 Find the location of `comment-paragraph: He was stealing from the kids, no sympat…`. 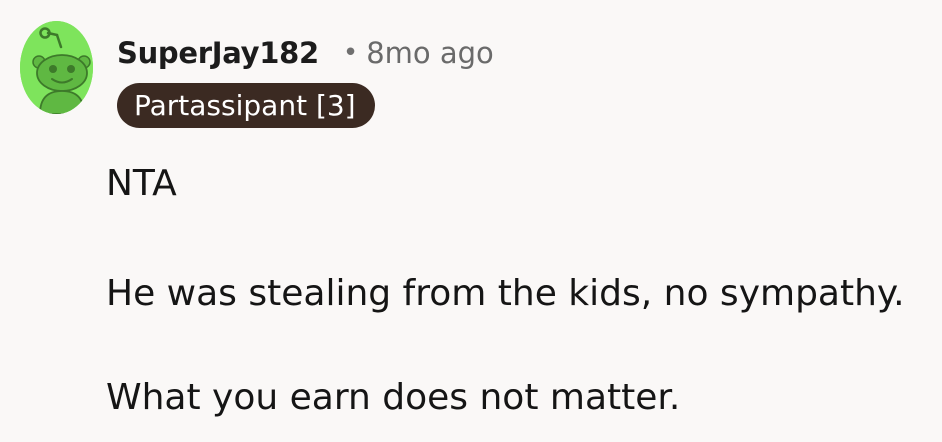

comment-paragraph: He was stealing from the kids, no sympat… is located at coordinates (505, 293).